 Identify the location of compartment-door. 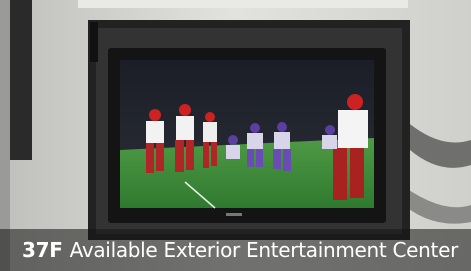
(243, 4).